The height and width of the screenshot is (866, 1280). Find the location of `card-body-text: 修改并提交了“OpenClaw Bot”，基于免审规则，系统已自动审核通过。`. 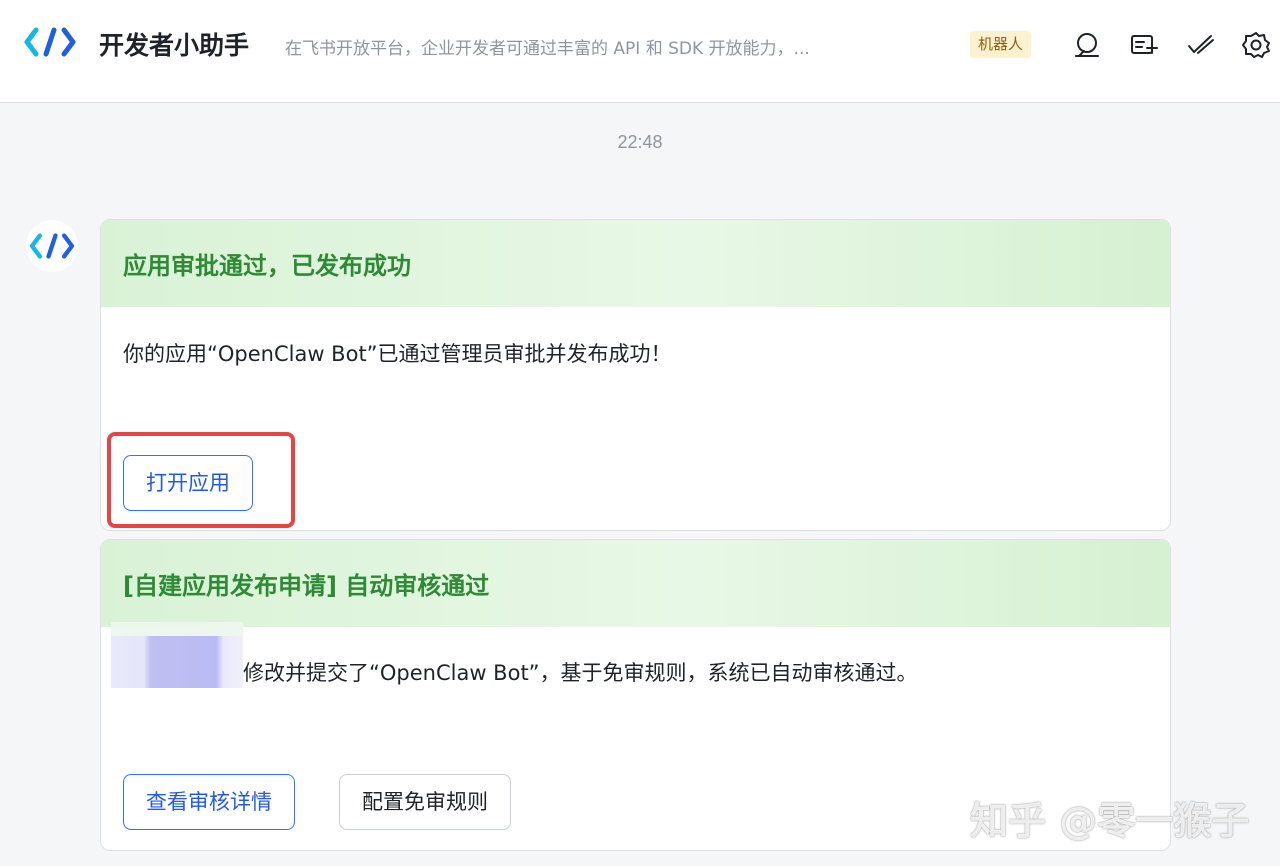

card-body-text: 修改并提交了“OpenClaw Bot”，基于免审规则，系统已自动审核通过。 is located at coordinates (580, 673).